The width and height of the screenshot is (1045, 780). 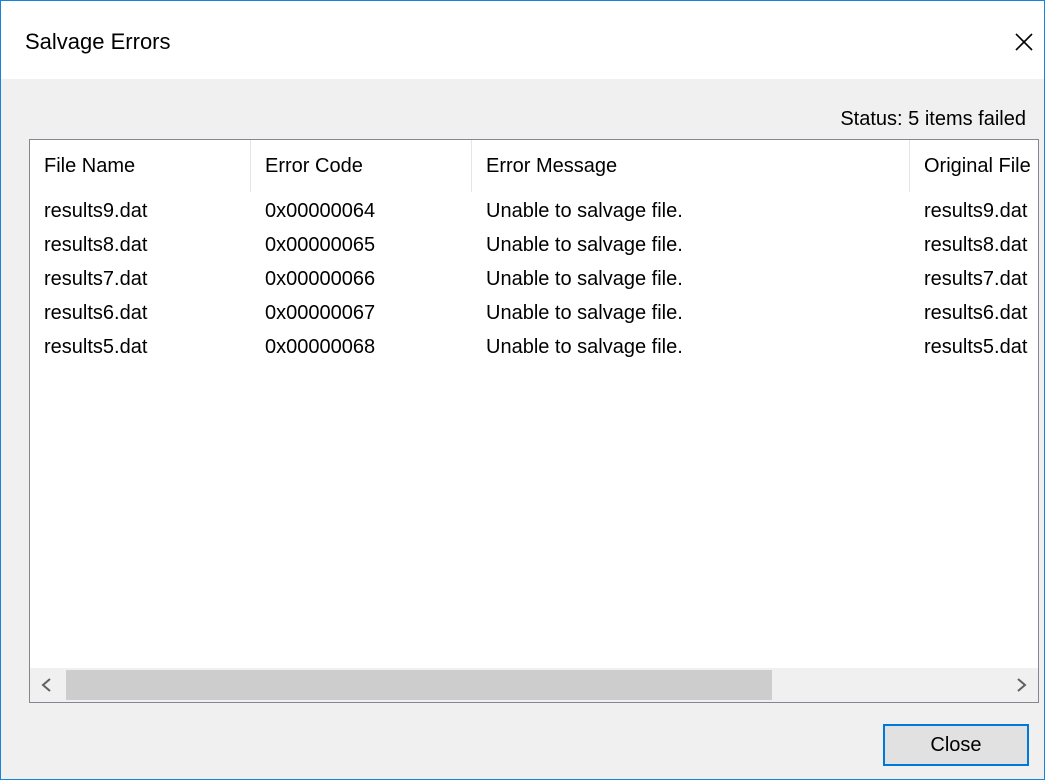 What do you see at coordinates (974, 166) in the screenshot?
I see `column-header-original-file: Original File` at bounding box center [974, 166].